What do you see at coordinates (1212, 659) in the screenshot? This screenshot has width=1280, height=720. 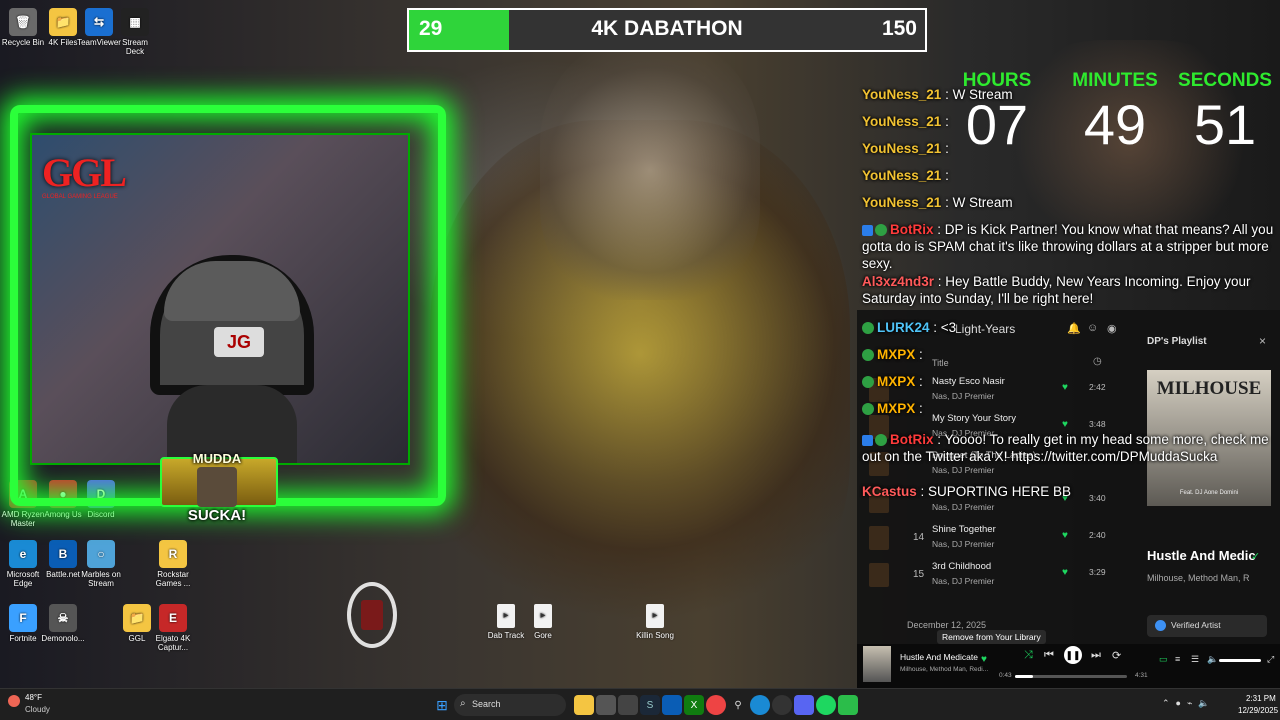 I see `volume-icon: 🔈` at bounding box center [1212, 659].